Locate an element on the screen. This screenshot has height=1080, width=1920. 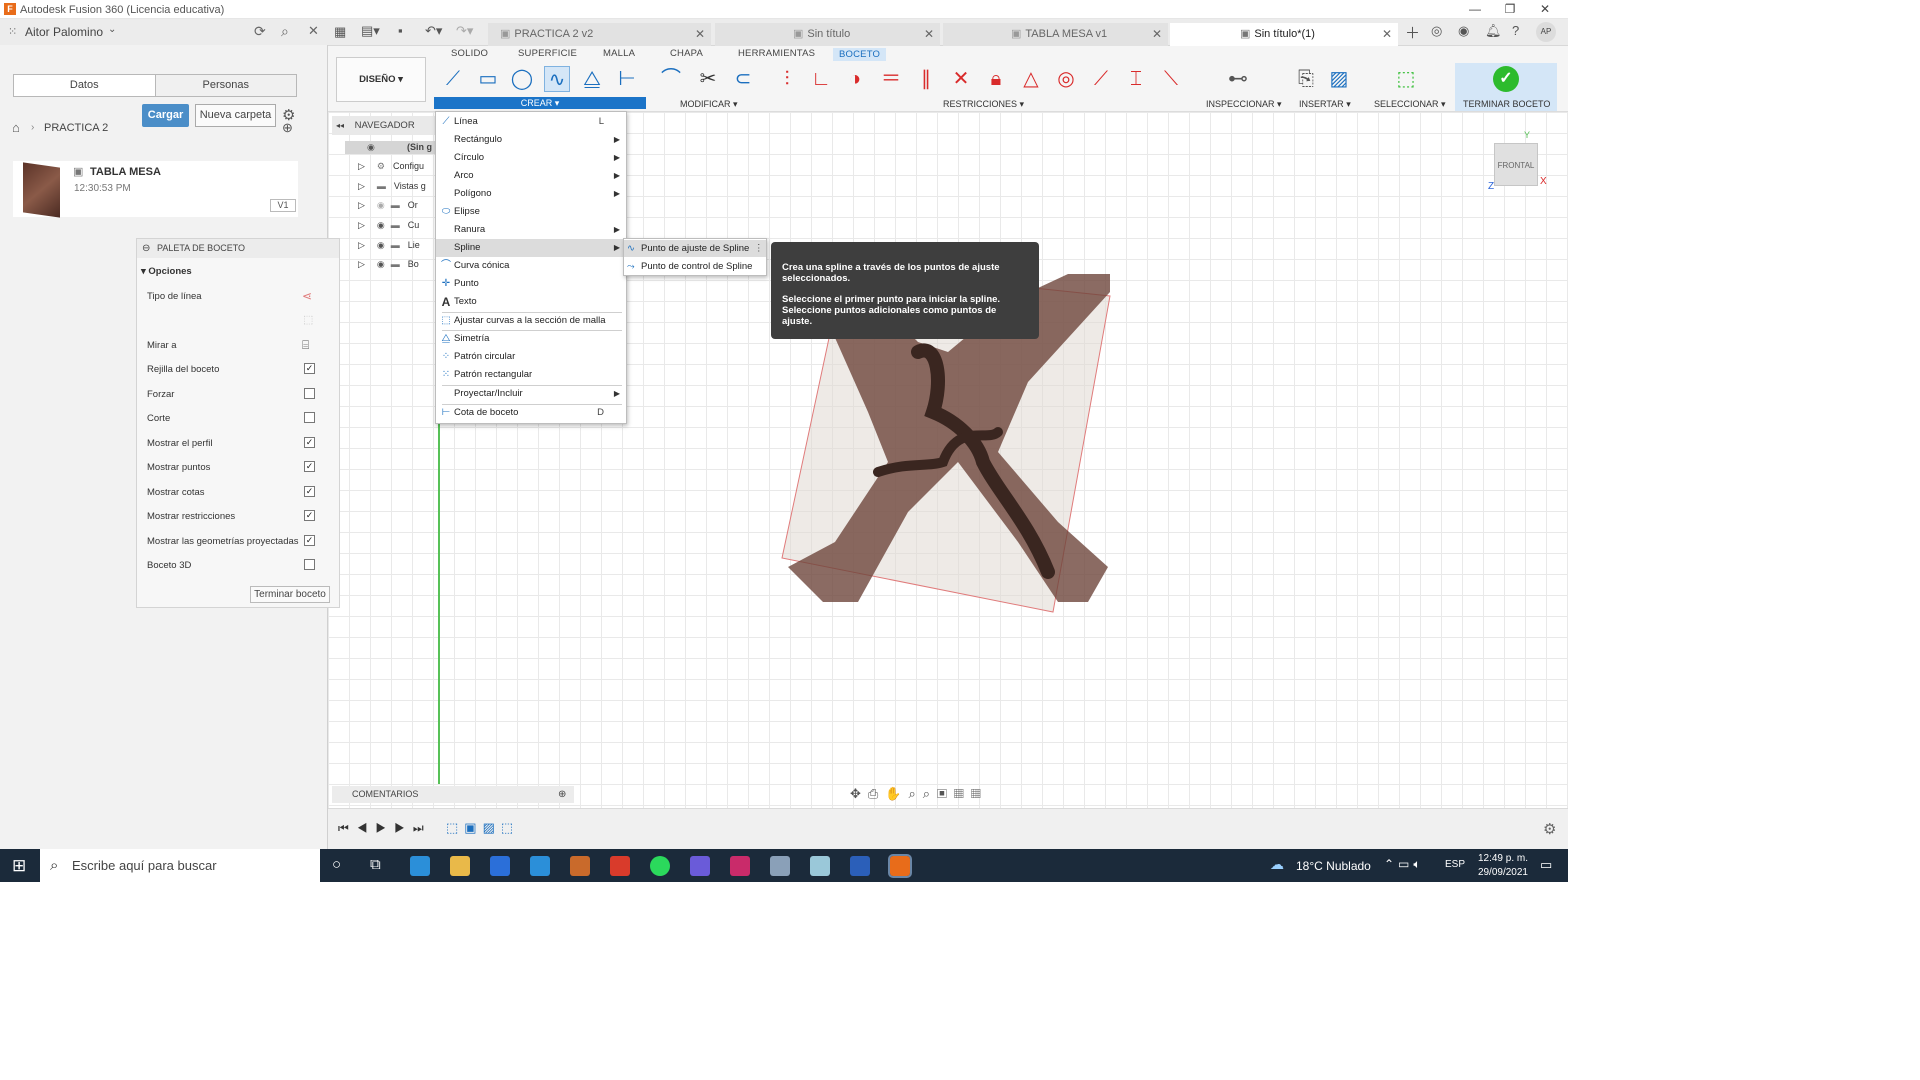
notification-center-icon: ▭ is located at coordinates (1546, 865).